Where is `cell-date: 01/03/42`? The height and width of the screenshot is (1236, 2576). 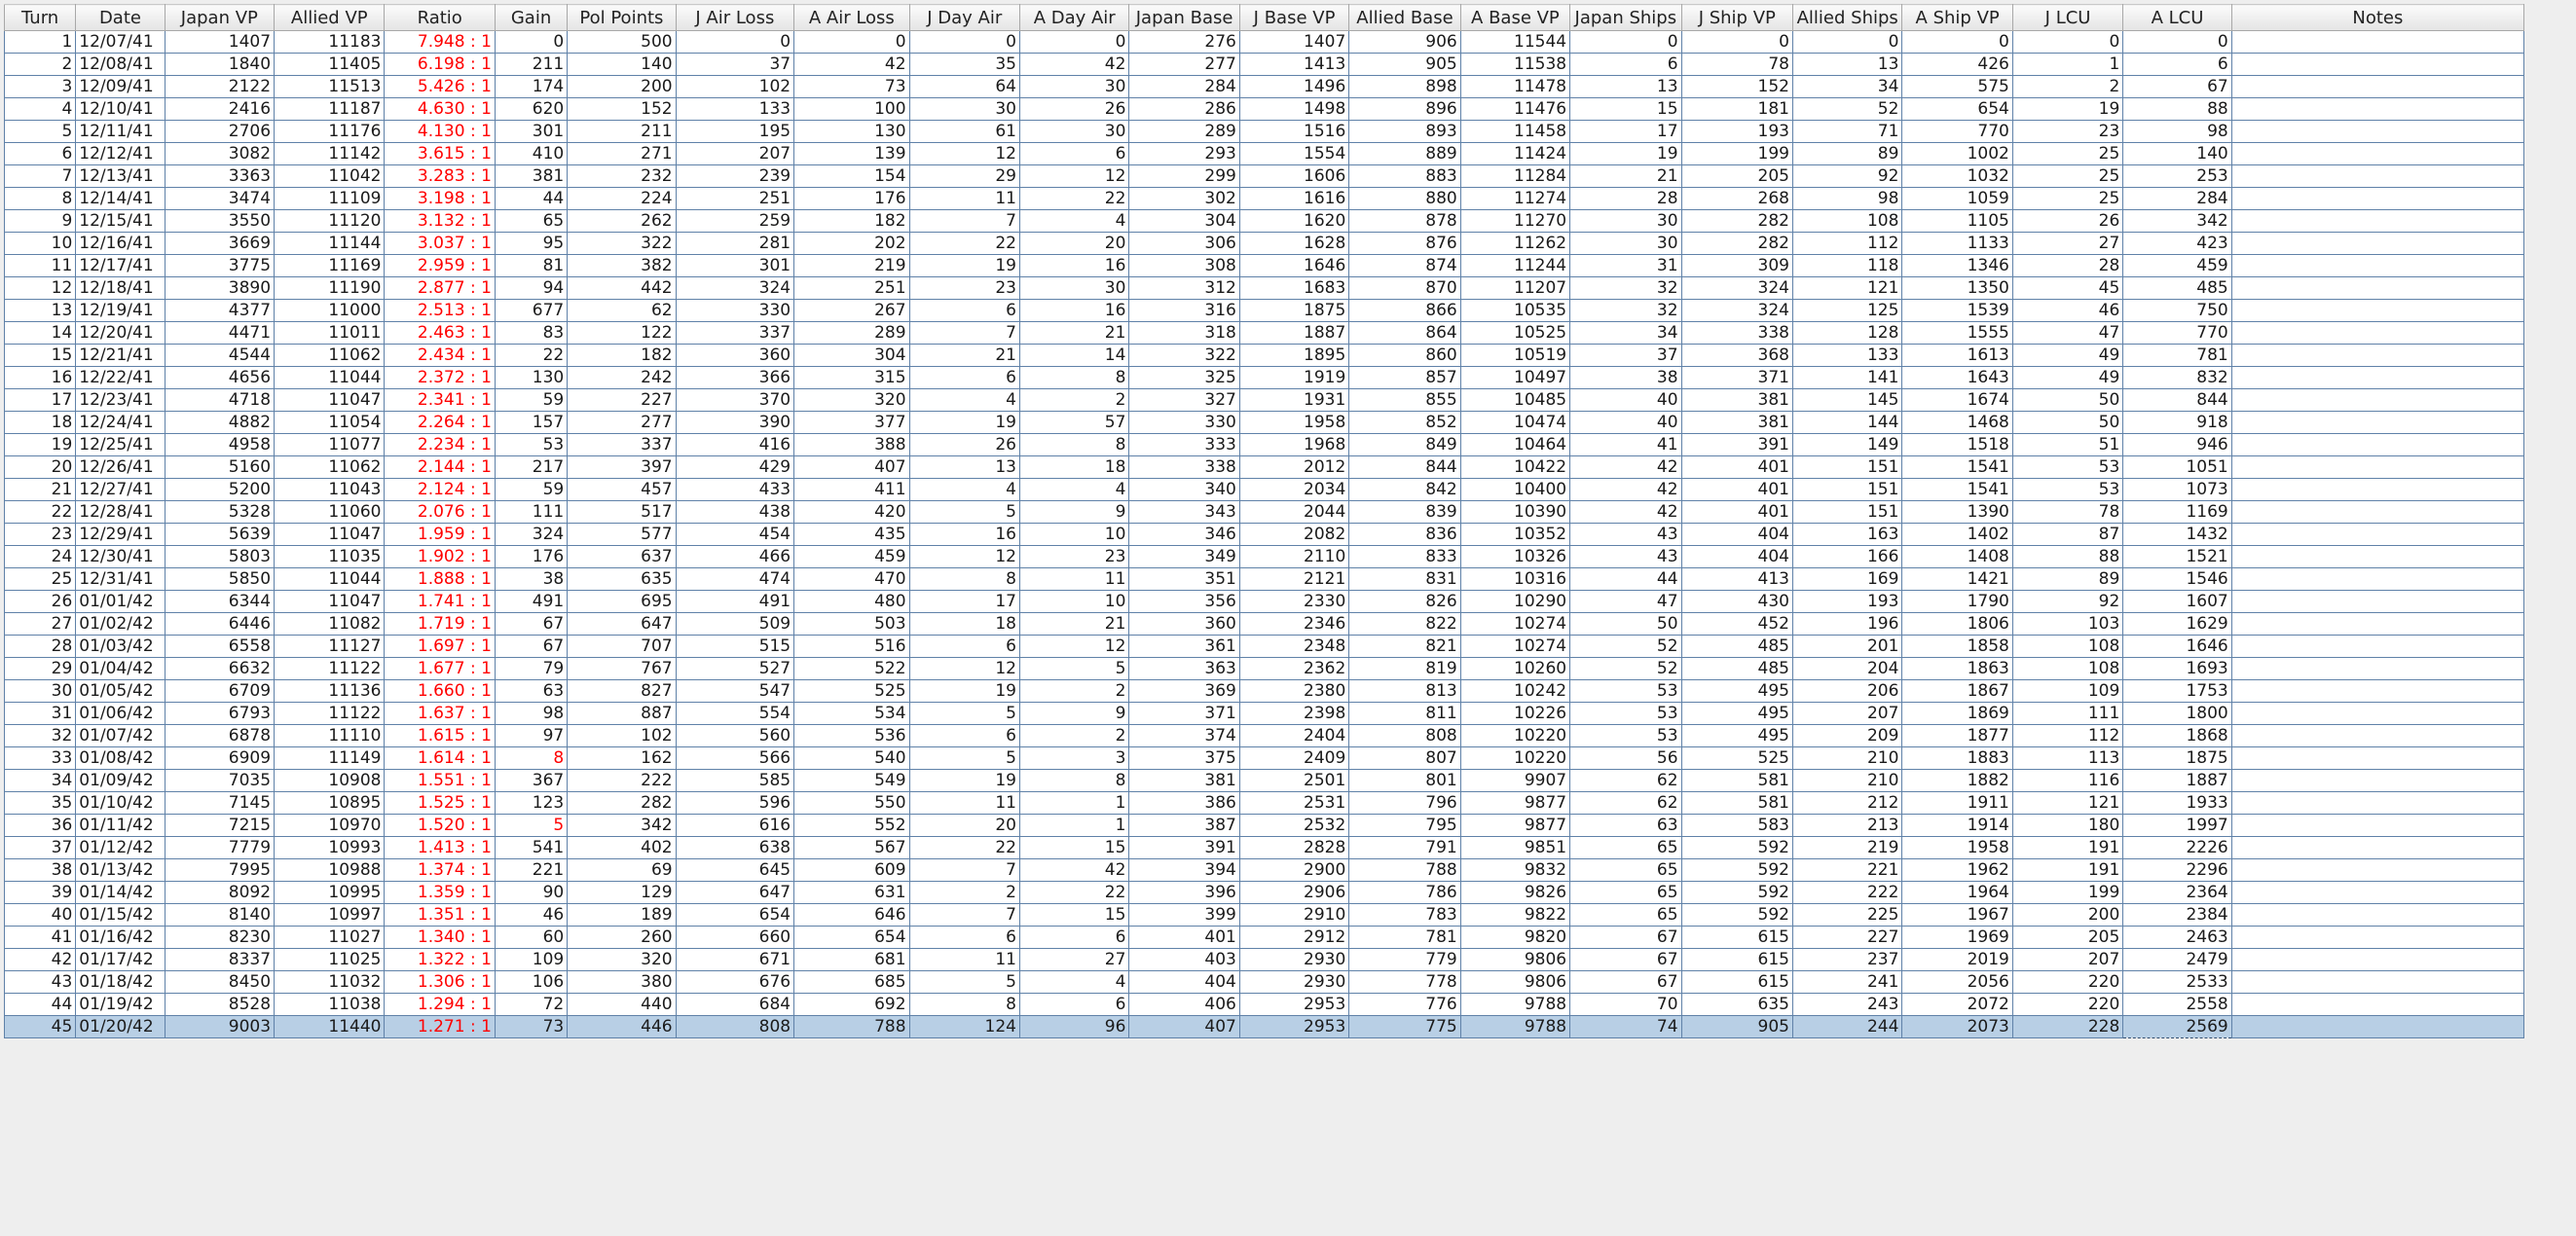
cell-date: 01/03/42 is located at coordinates (120, 646).